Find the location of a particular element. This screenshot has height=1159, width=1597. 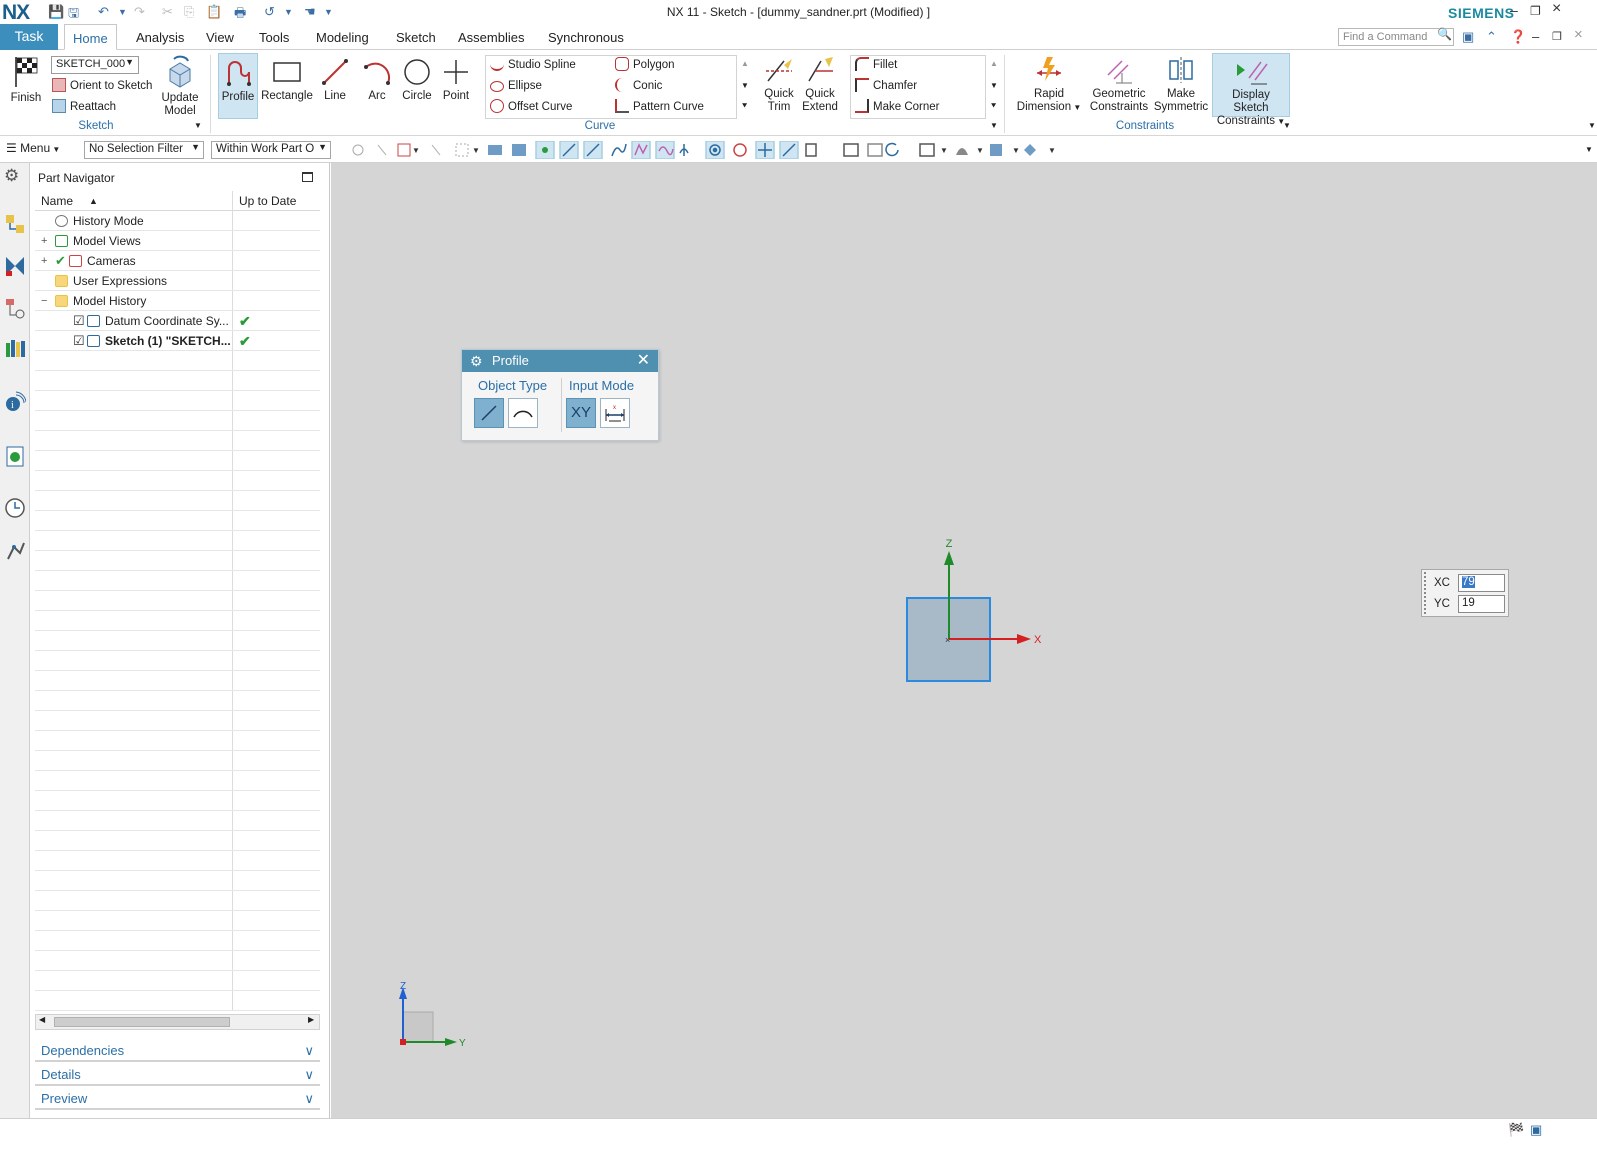

window-mode-icon: ▣ is located at coordinates (1468, 37).